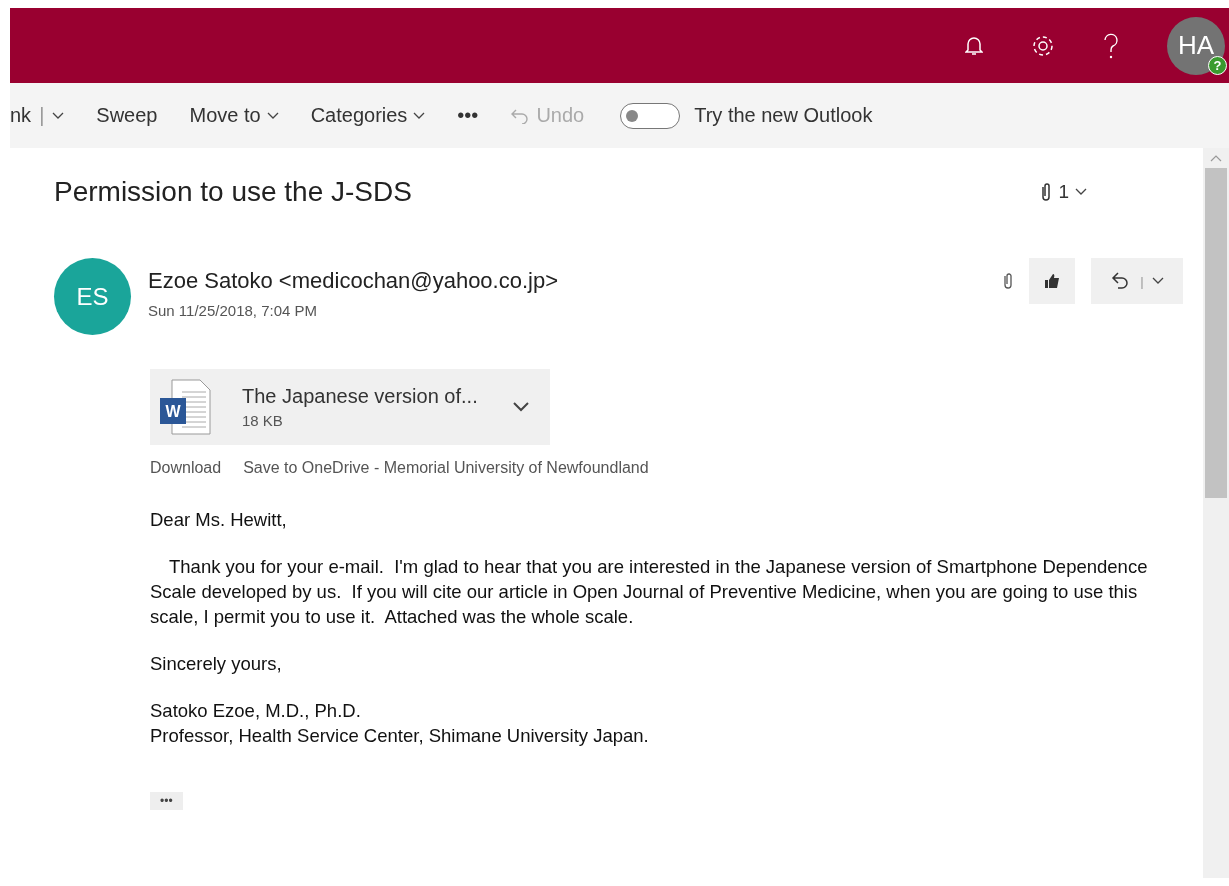 The image size is (1229, 886). Describe the element at coordinates (520, 115) in the screenshot. I see `undo-icon` at that location.